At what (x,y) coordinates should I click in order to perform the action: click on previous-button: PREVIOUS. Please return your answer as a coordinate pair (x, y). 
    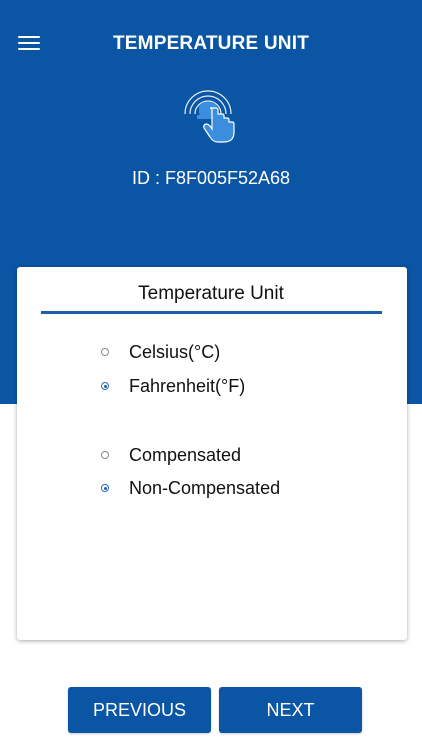
    Looking at the image, I should click on (139, 710).